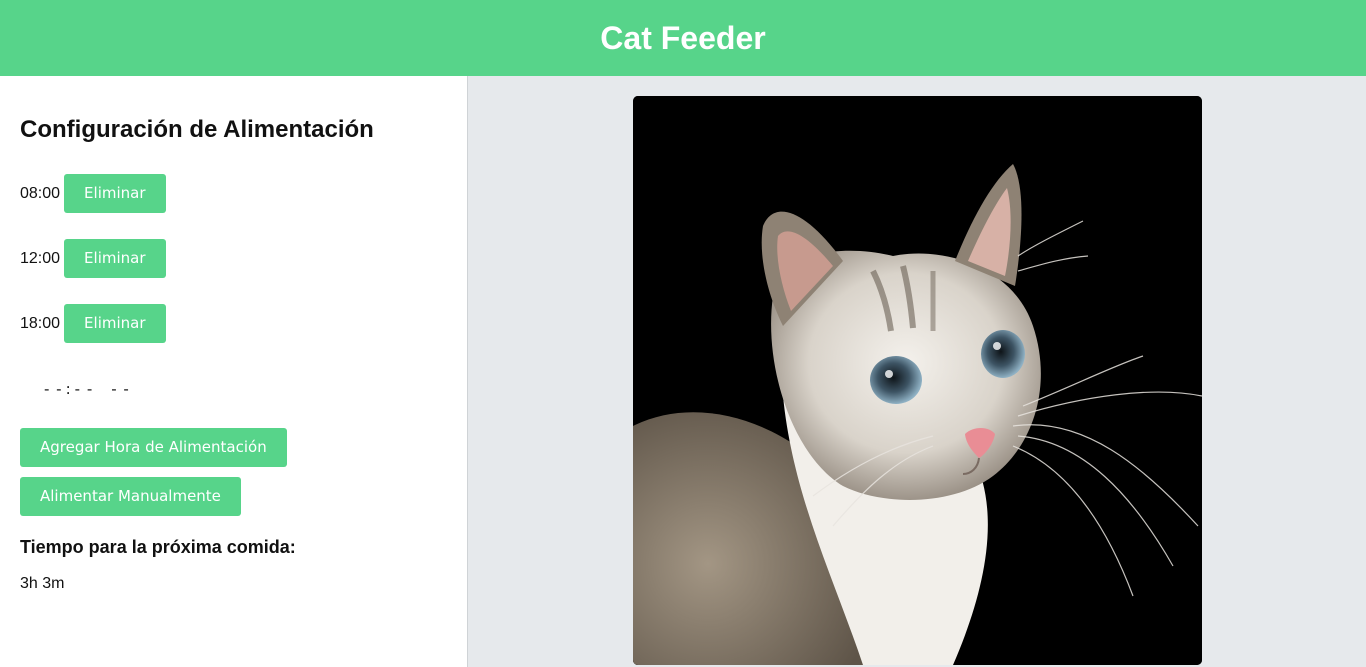 This screenshot has width=1366, height=667. Describe the element at coordinates (158, 547) in the screenshot. I see `next-meal-label: Tiempo para la próxima comida:` at that location.